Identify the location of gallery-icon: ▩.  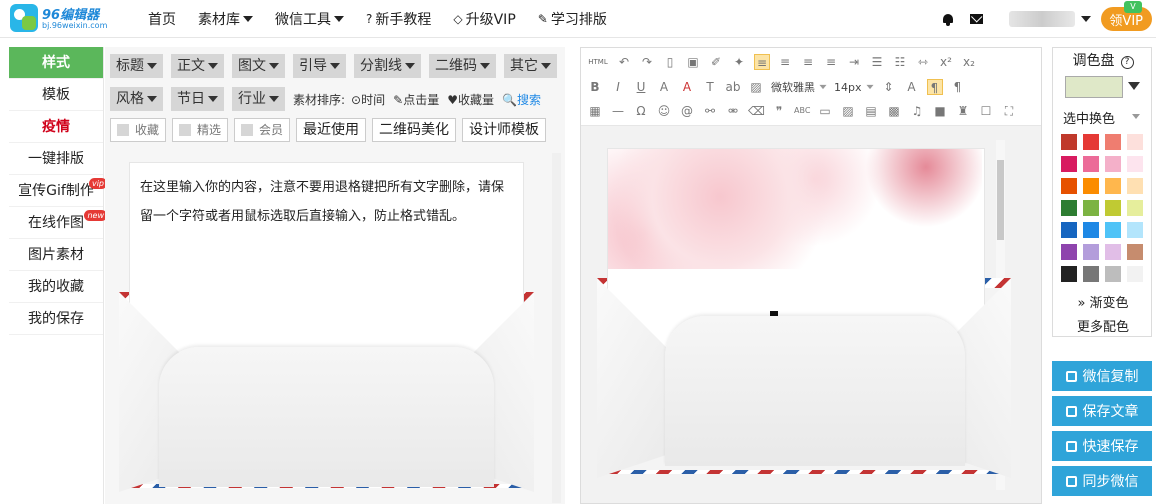
(894, 111).